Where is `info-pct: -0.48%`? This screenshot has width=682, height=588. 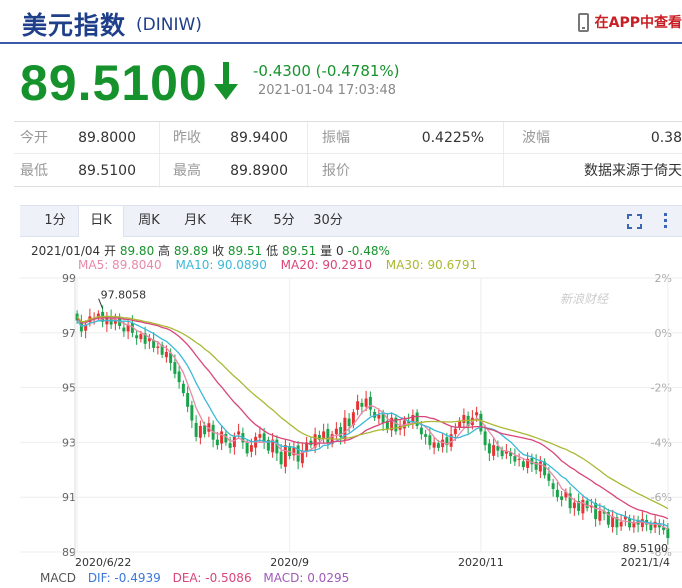
info-pct: -0.48% is located at coordinates (368, 251).